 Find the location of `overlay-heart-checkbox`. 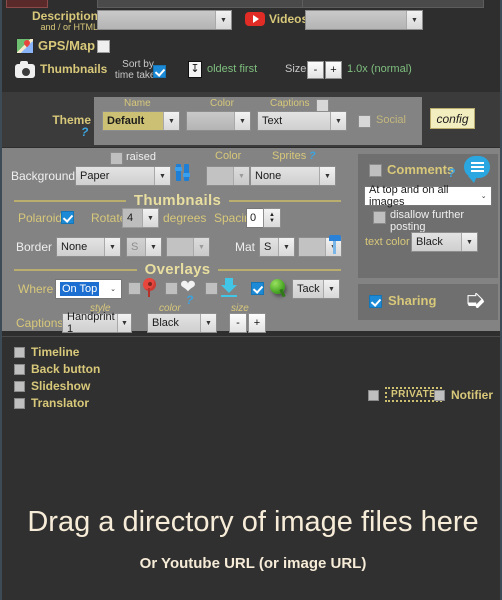

overlay-heart-checkbox is located at coordinates (171, 288).